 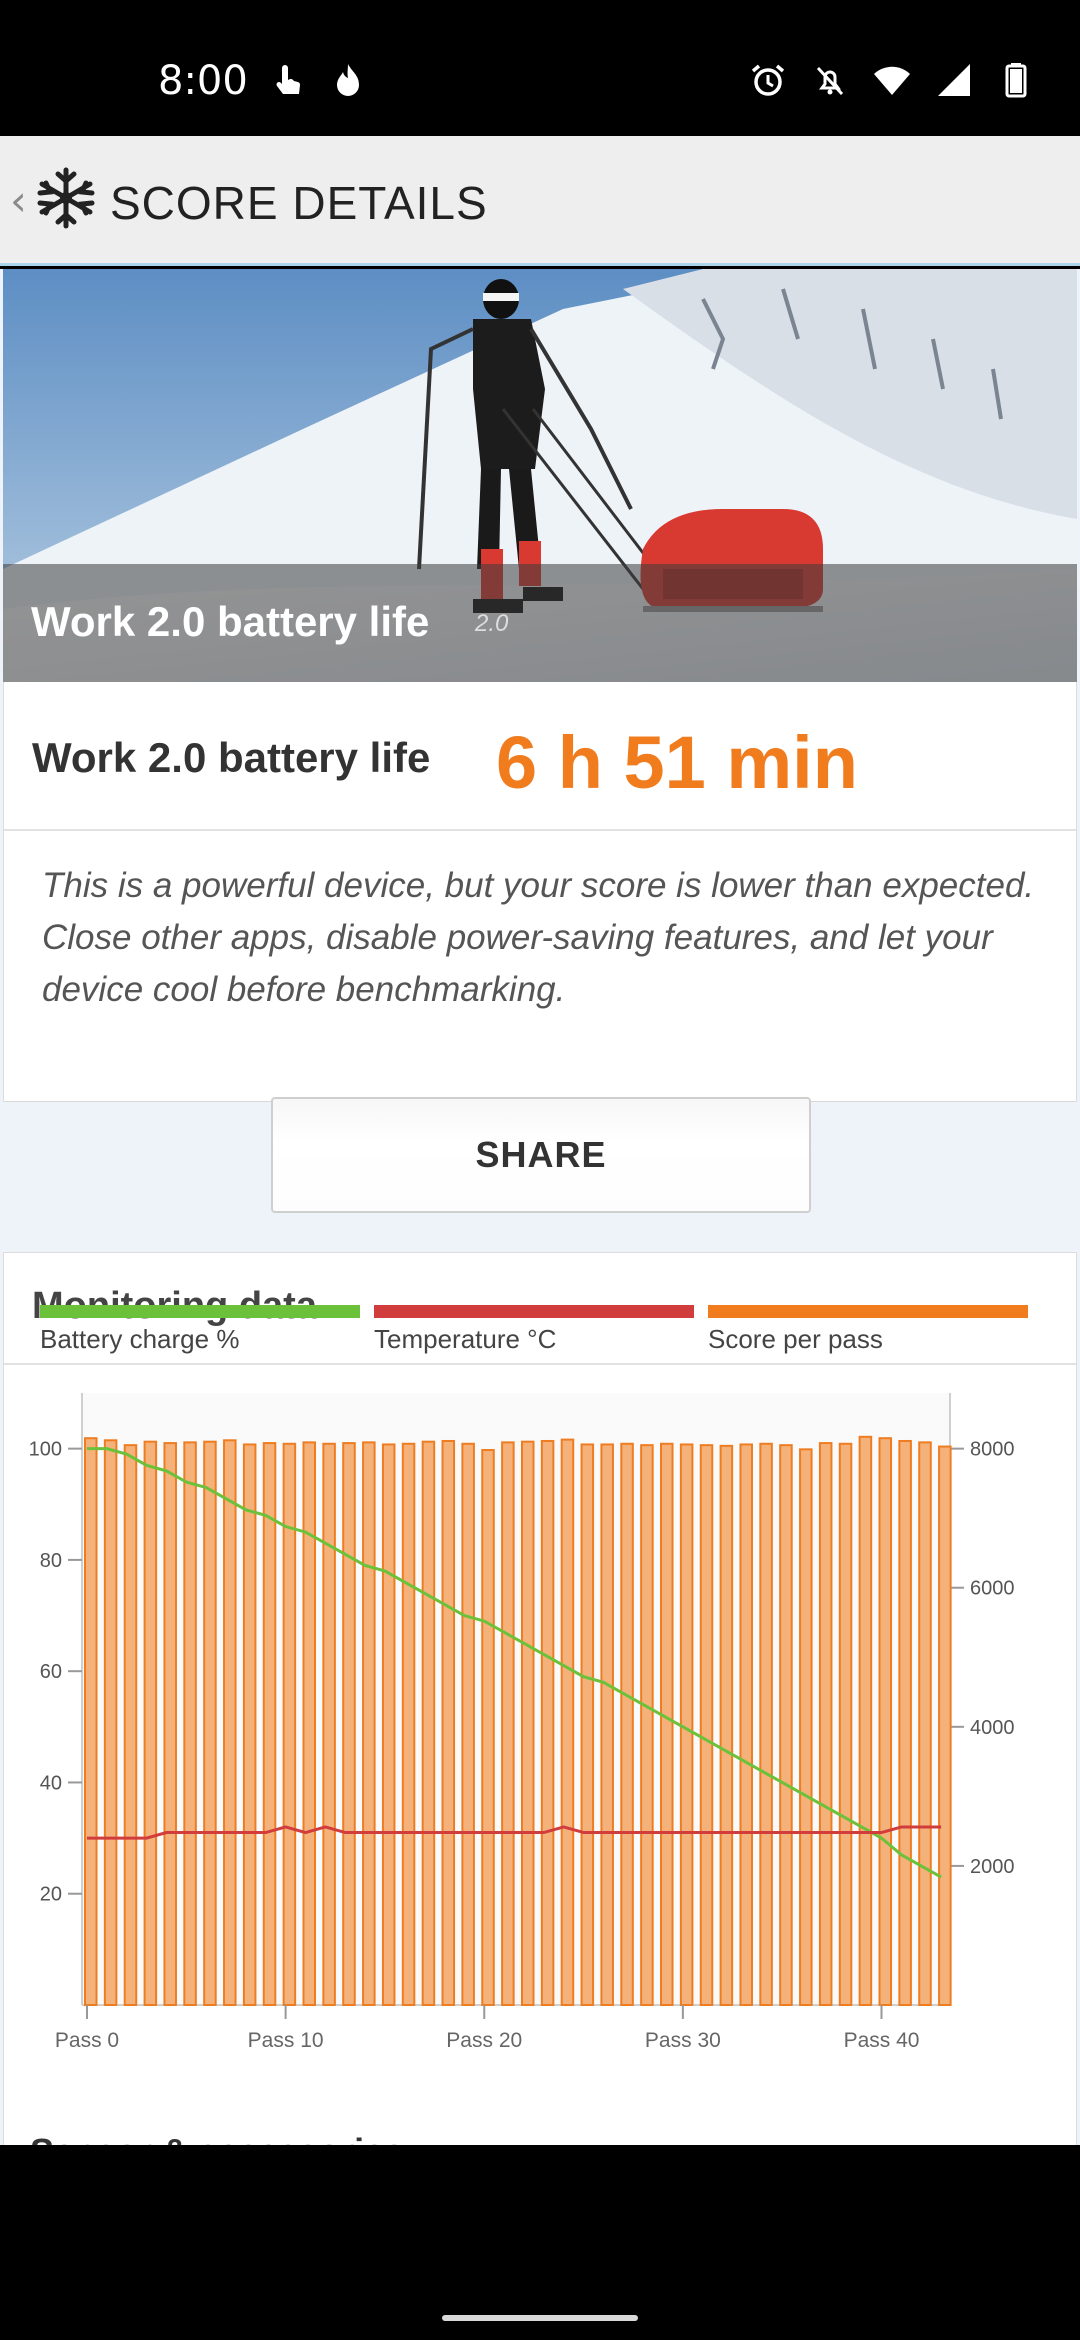 What do you see at coordinates (677, 762) in the screenshot?
I see `score-value: 6 h 51 min` at bounding box center [677, 762].